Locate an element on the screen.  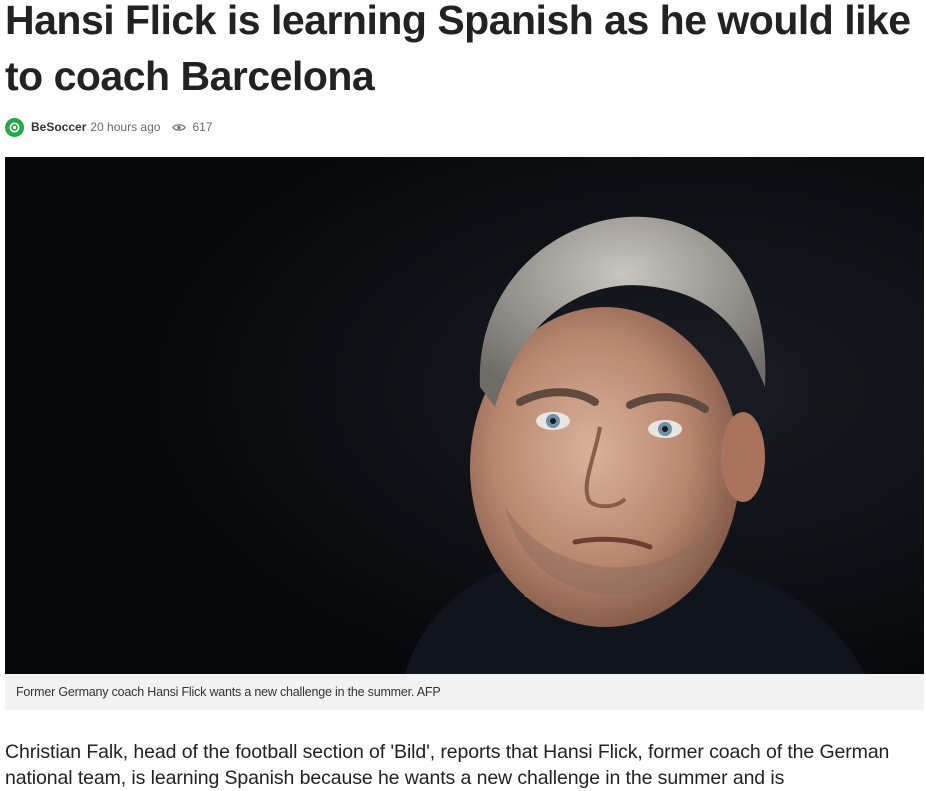
source-name: BeSoccer is located at coordinates (58, 127).